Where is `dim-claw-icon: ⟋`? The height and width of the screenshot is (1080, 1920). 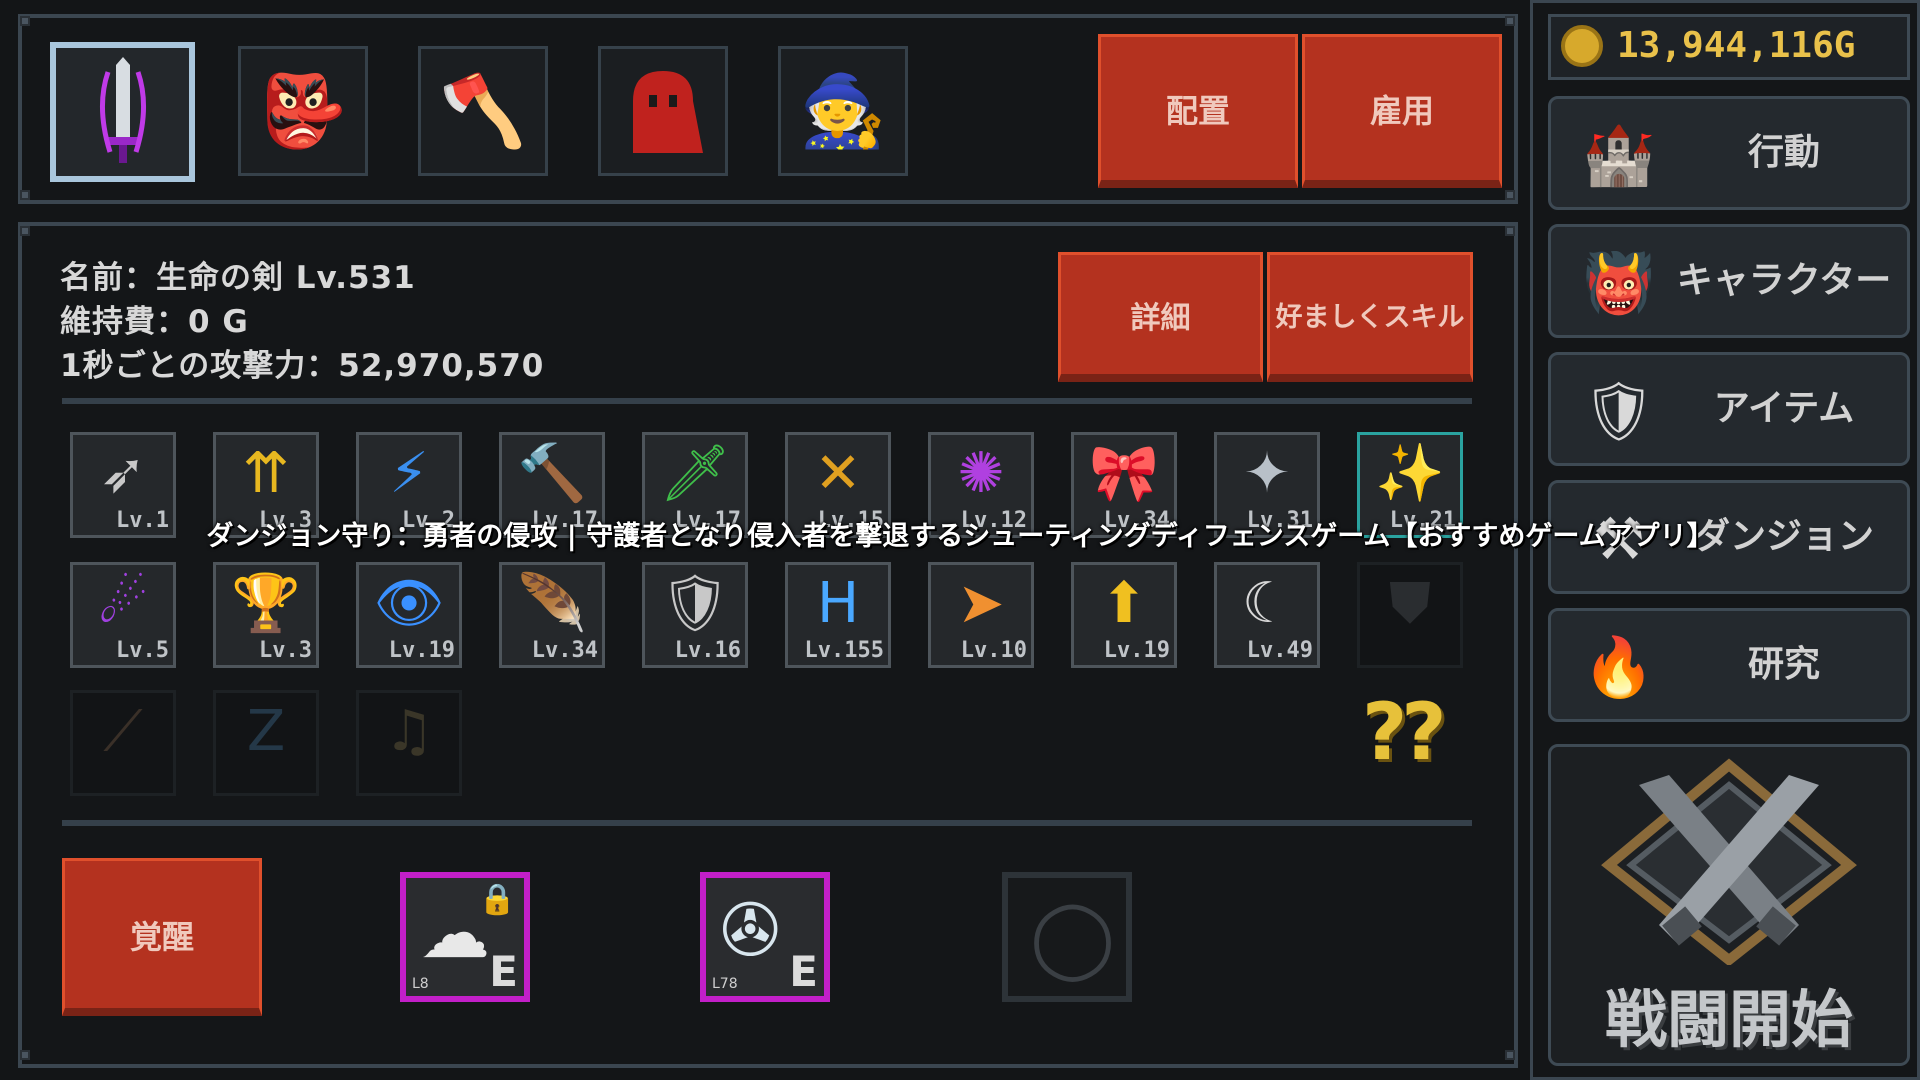 dim-claw-icon: ⟋ is located at coordinates (123, 731).